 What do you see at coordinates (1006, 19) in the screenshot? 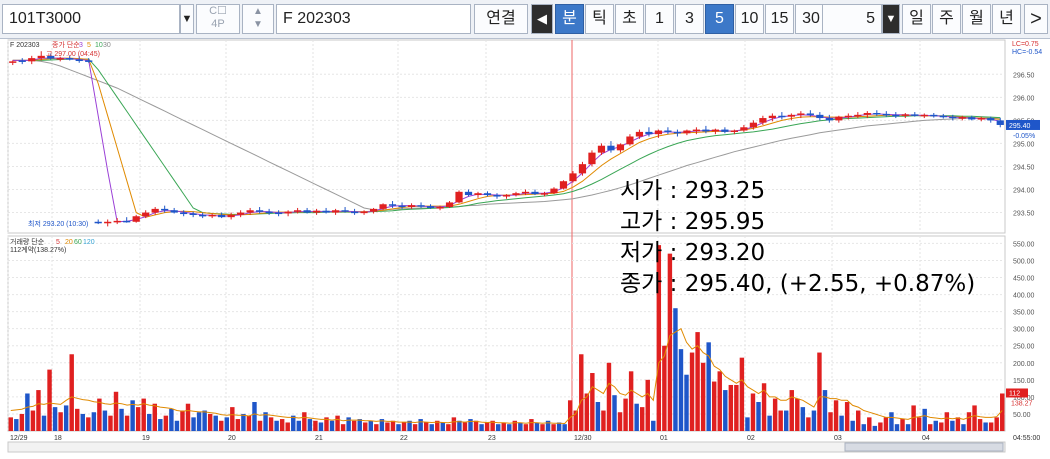
I see `range-button-3: 년` at bounding box center [1006, 19].